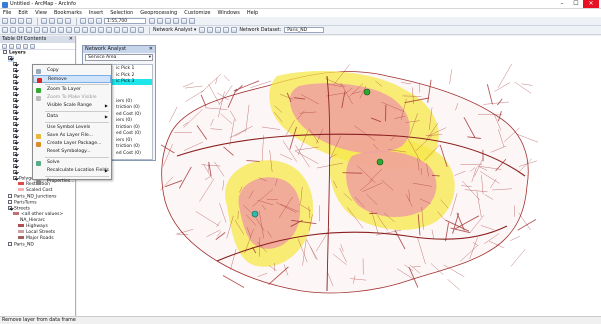 Image resolution: width=601 pixels, height=324 pixels. Describe the element at coordinates (72, 117) in the screenshot. I see `context-menu-item: Data▶` at that location.